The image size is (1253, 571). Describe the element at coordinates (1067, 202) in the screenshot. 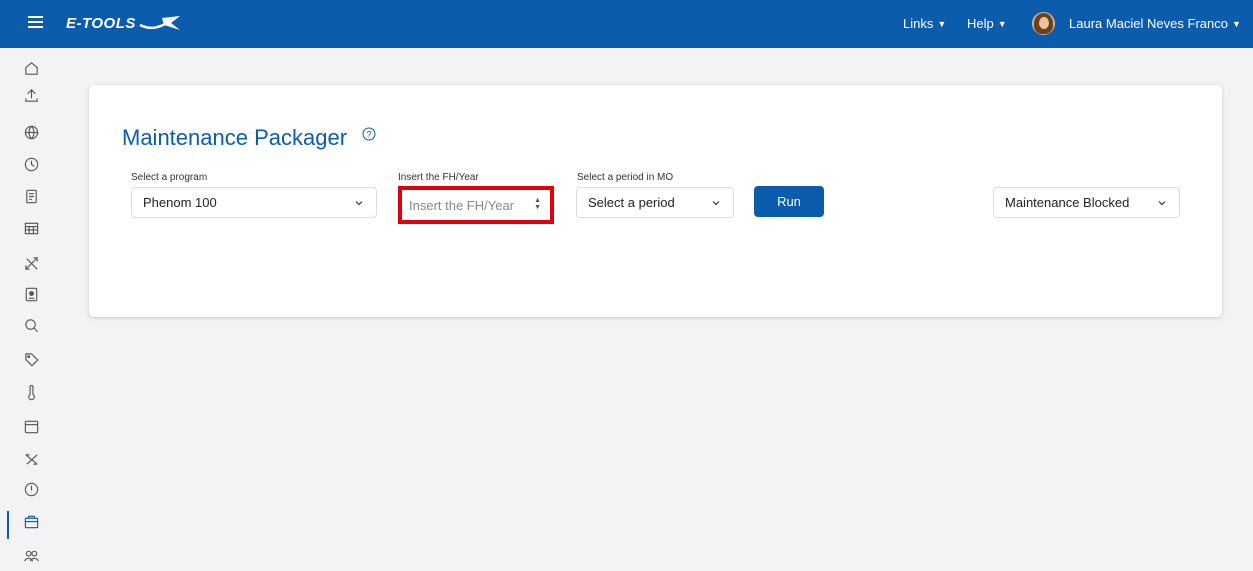

I see `maintenance-status-value: Maintenance Blocked` at that location.